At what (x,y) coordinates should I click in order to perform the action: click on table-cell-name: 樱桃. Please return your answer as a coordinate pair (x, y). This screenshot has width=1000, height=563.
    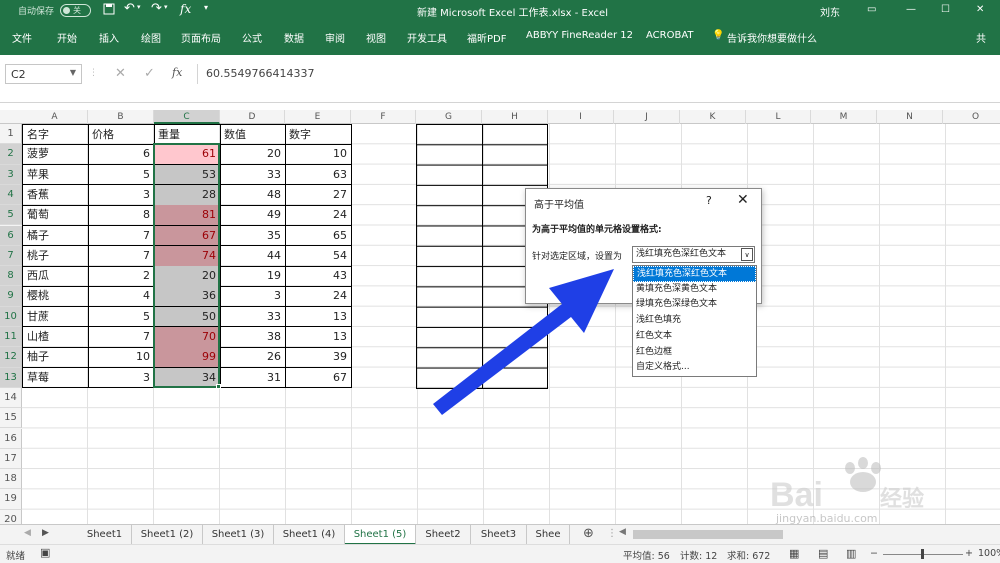
    Looking at the image, I should click on (55, 297).